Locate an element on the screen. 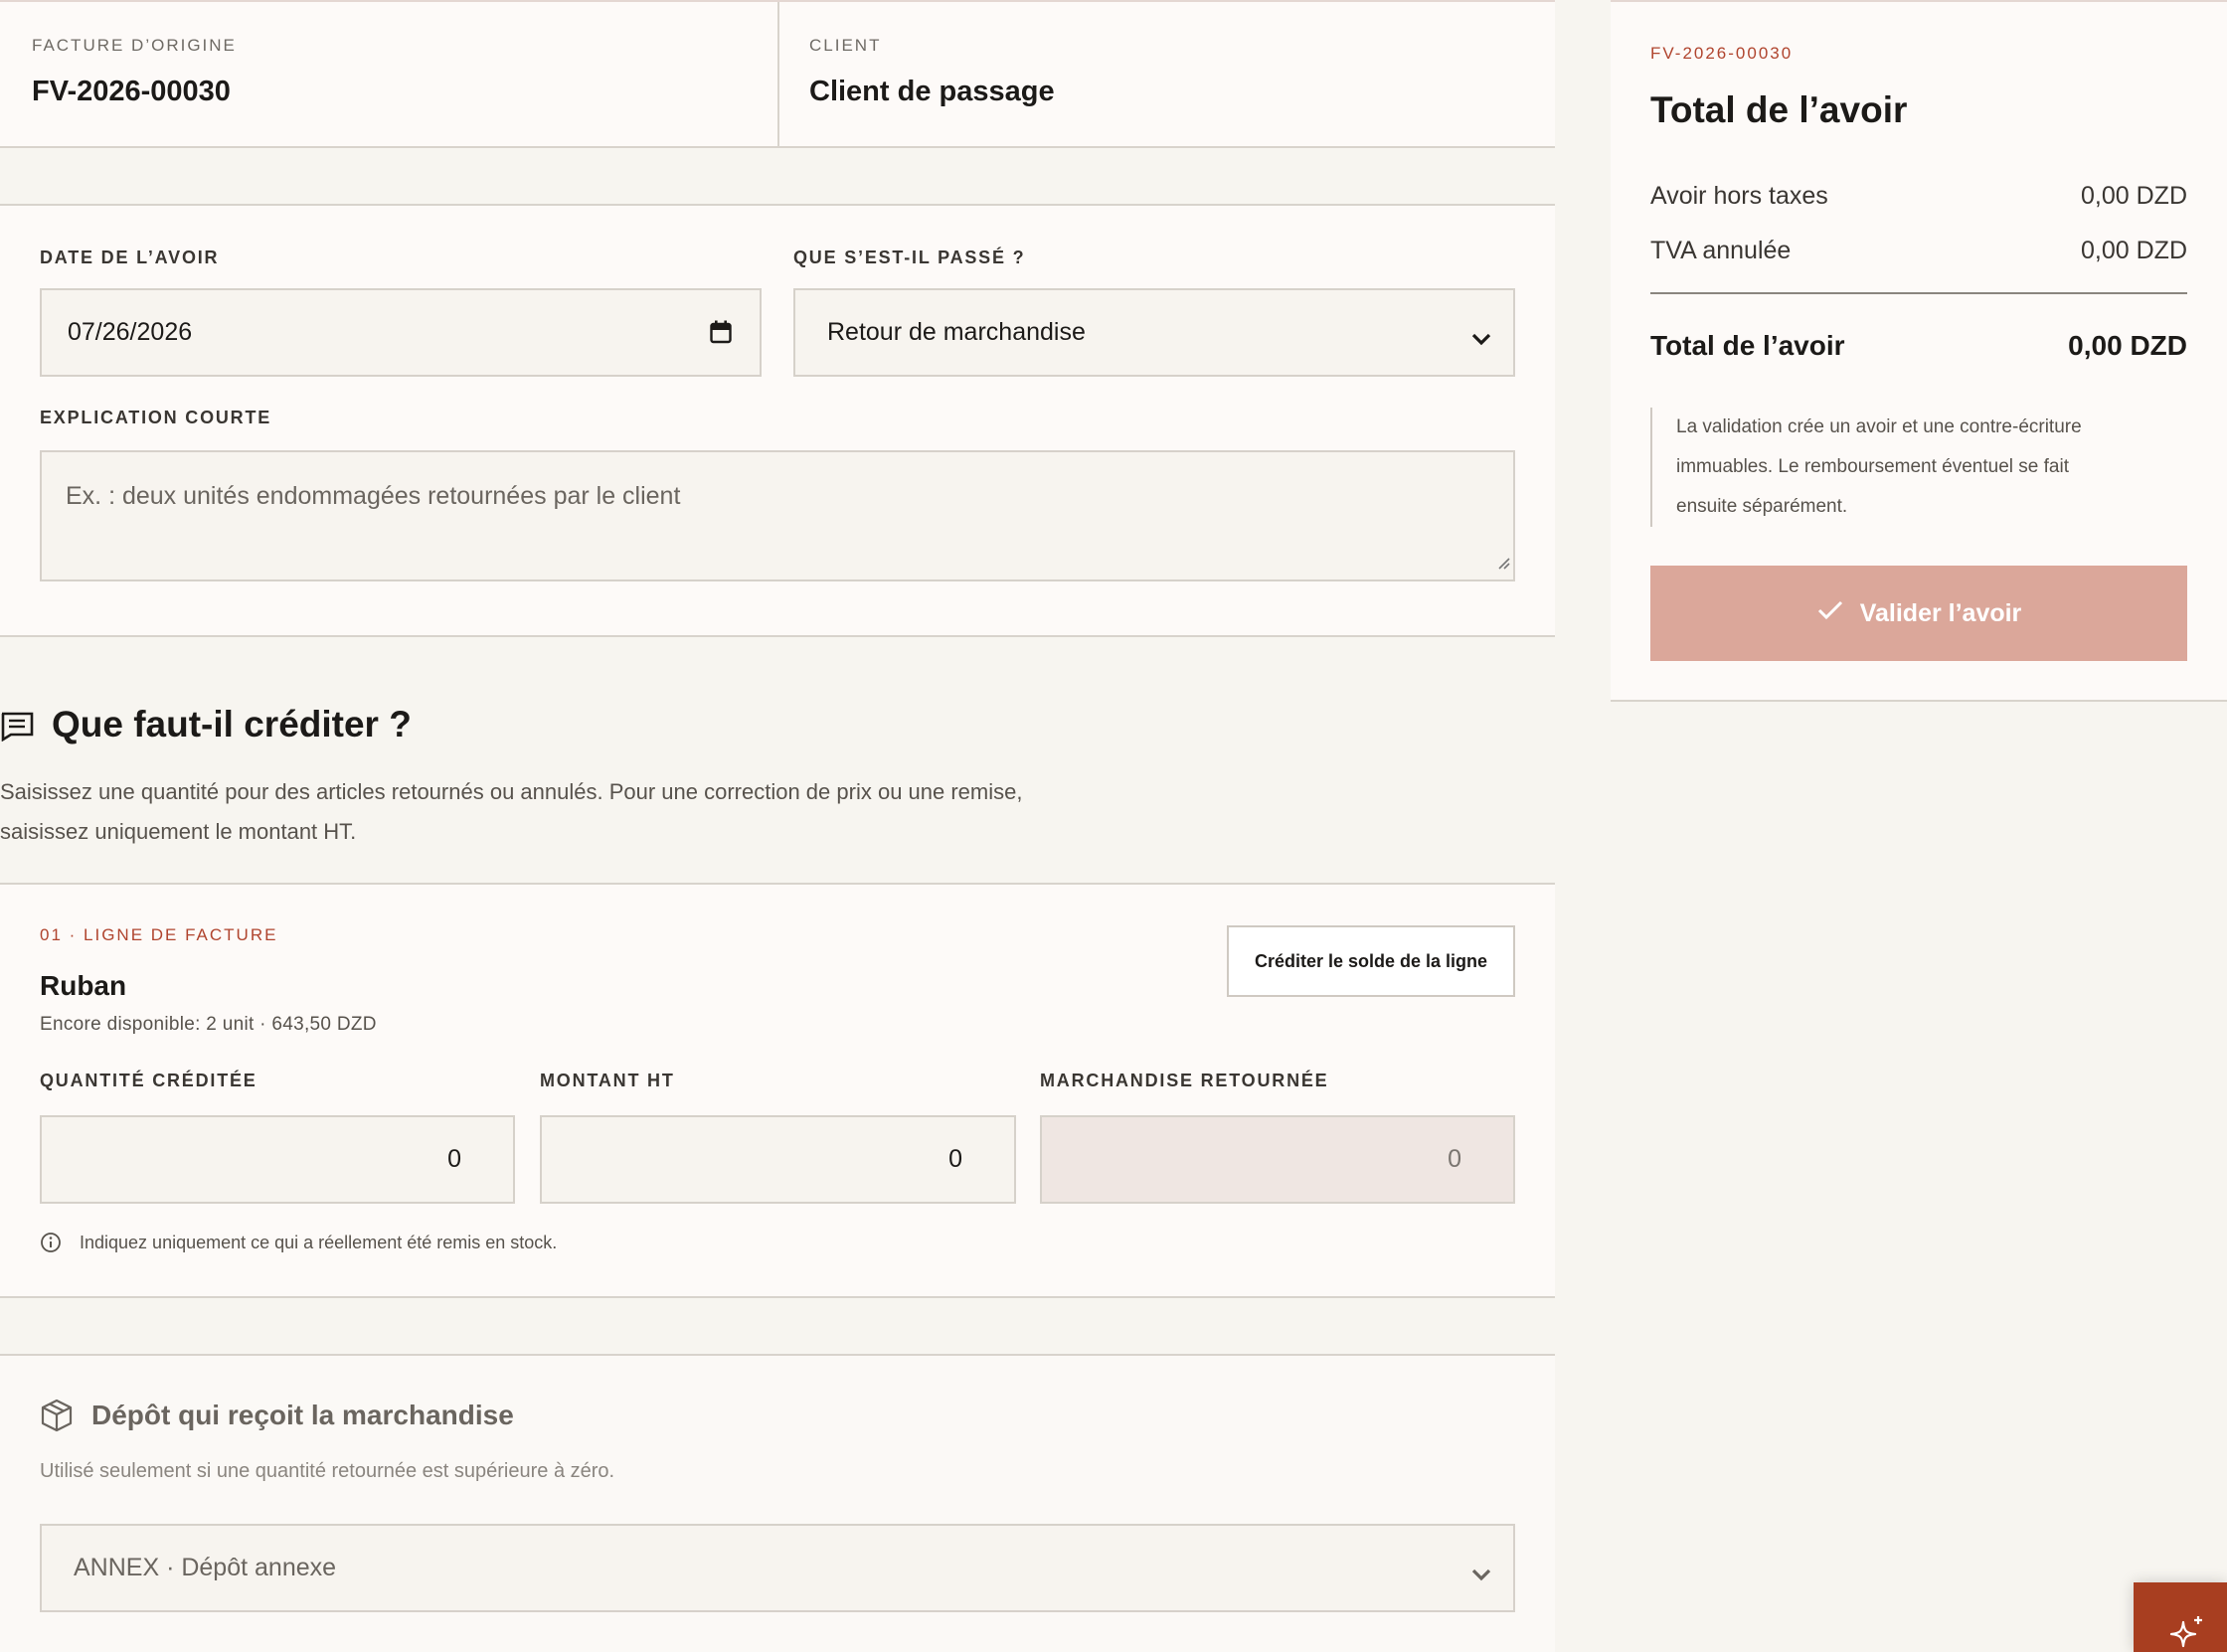  client-value: Client de passage is located at coordinates (932, 91).